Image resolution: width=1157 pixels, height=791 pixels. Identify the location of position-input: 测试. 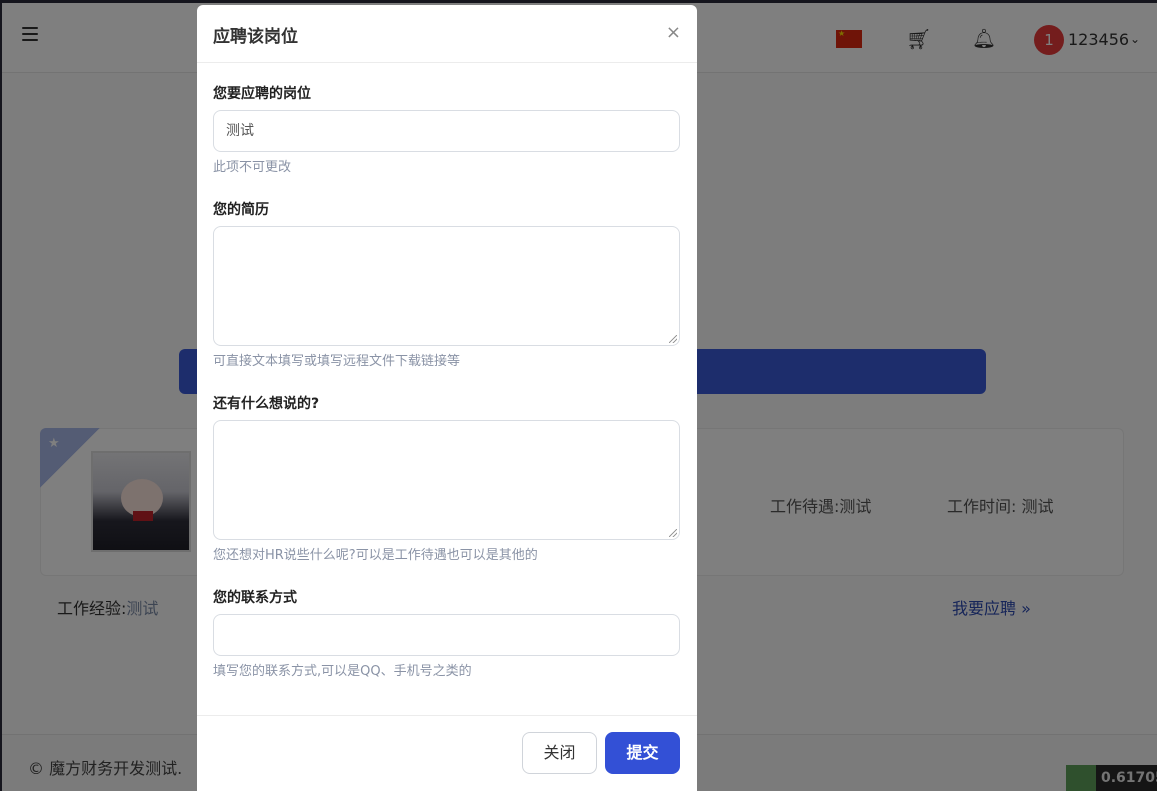
(446, 131).